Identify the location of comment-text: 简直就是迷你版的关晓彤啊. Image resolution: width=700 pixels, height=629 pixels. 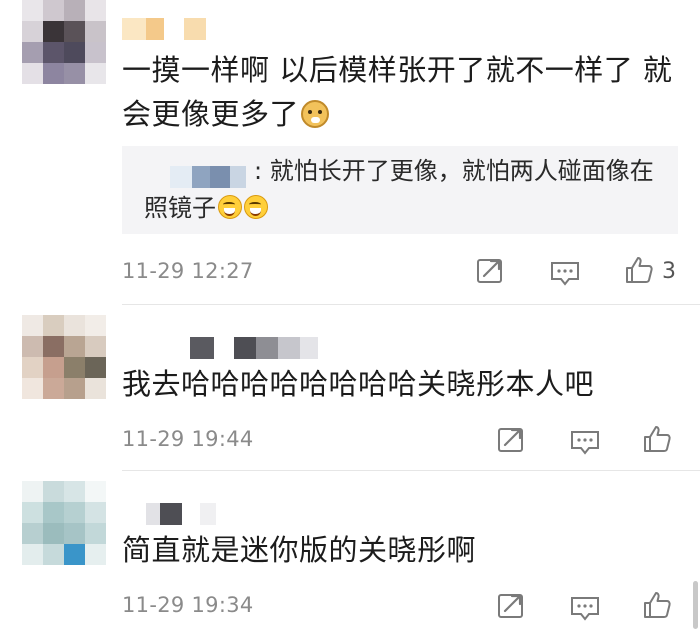
(299, 550).